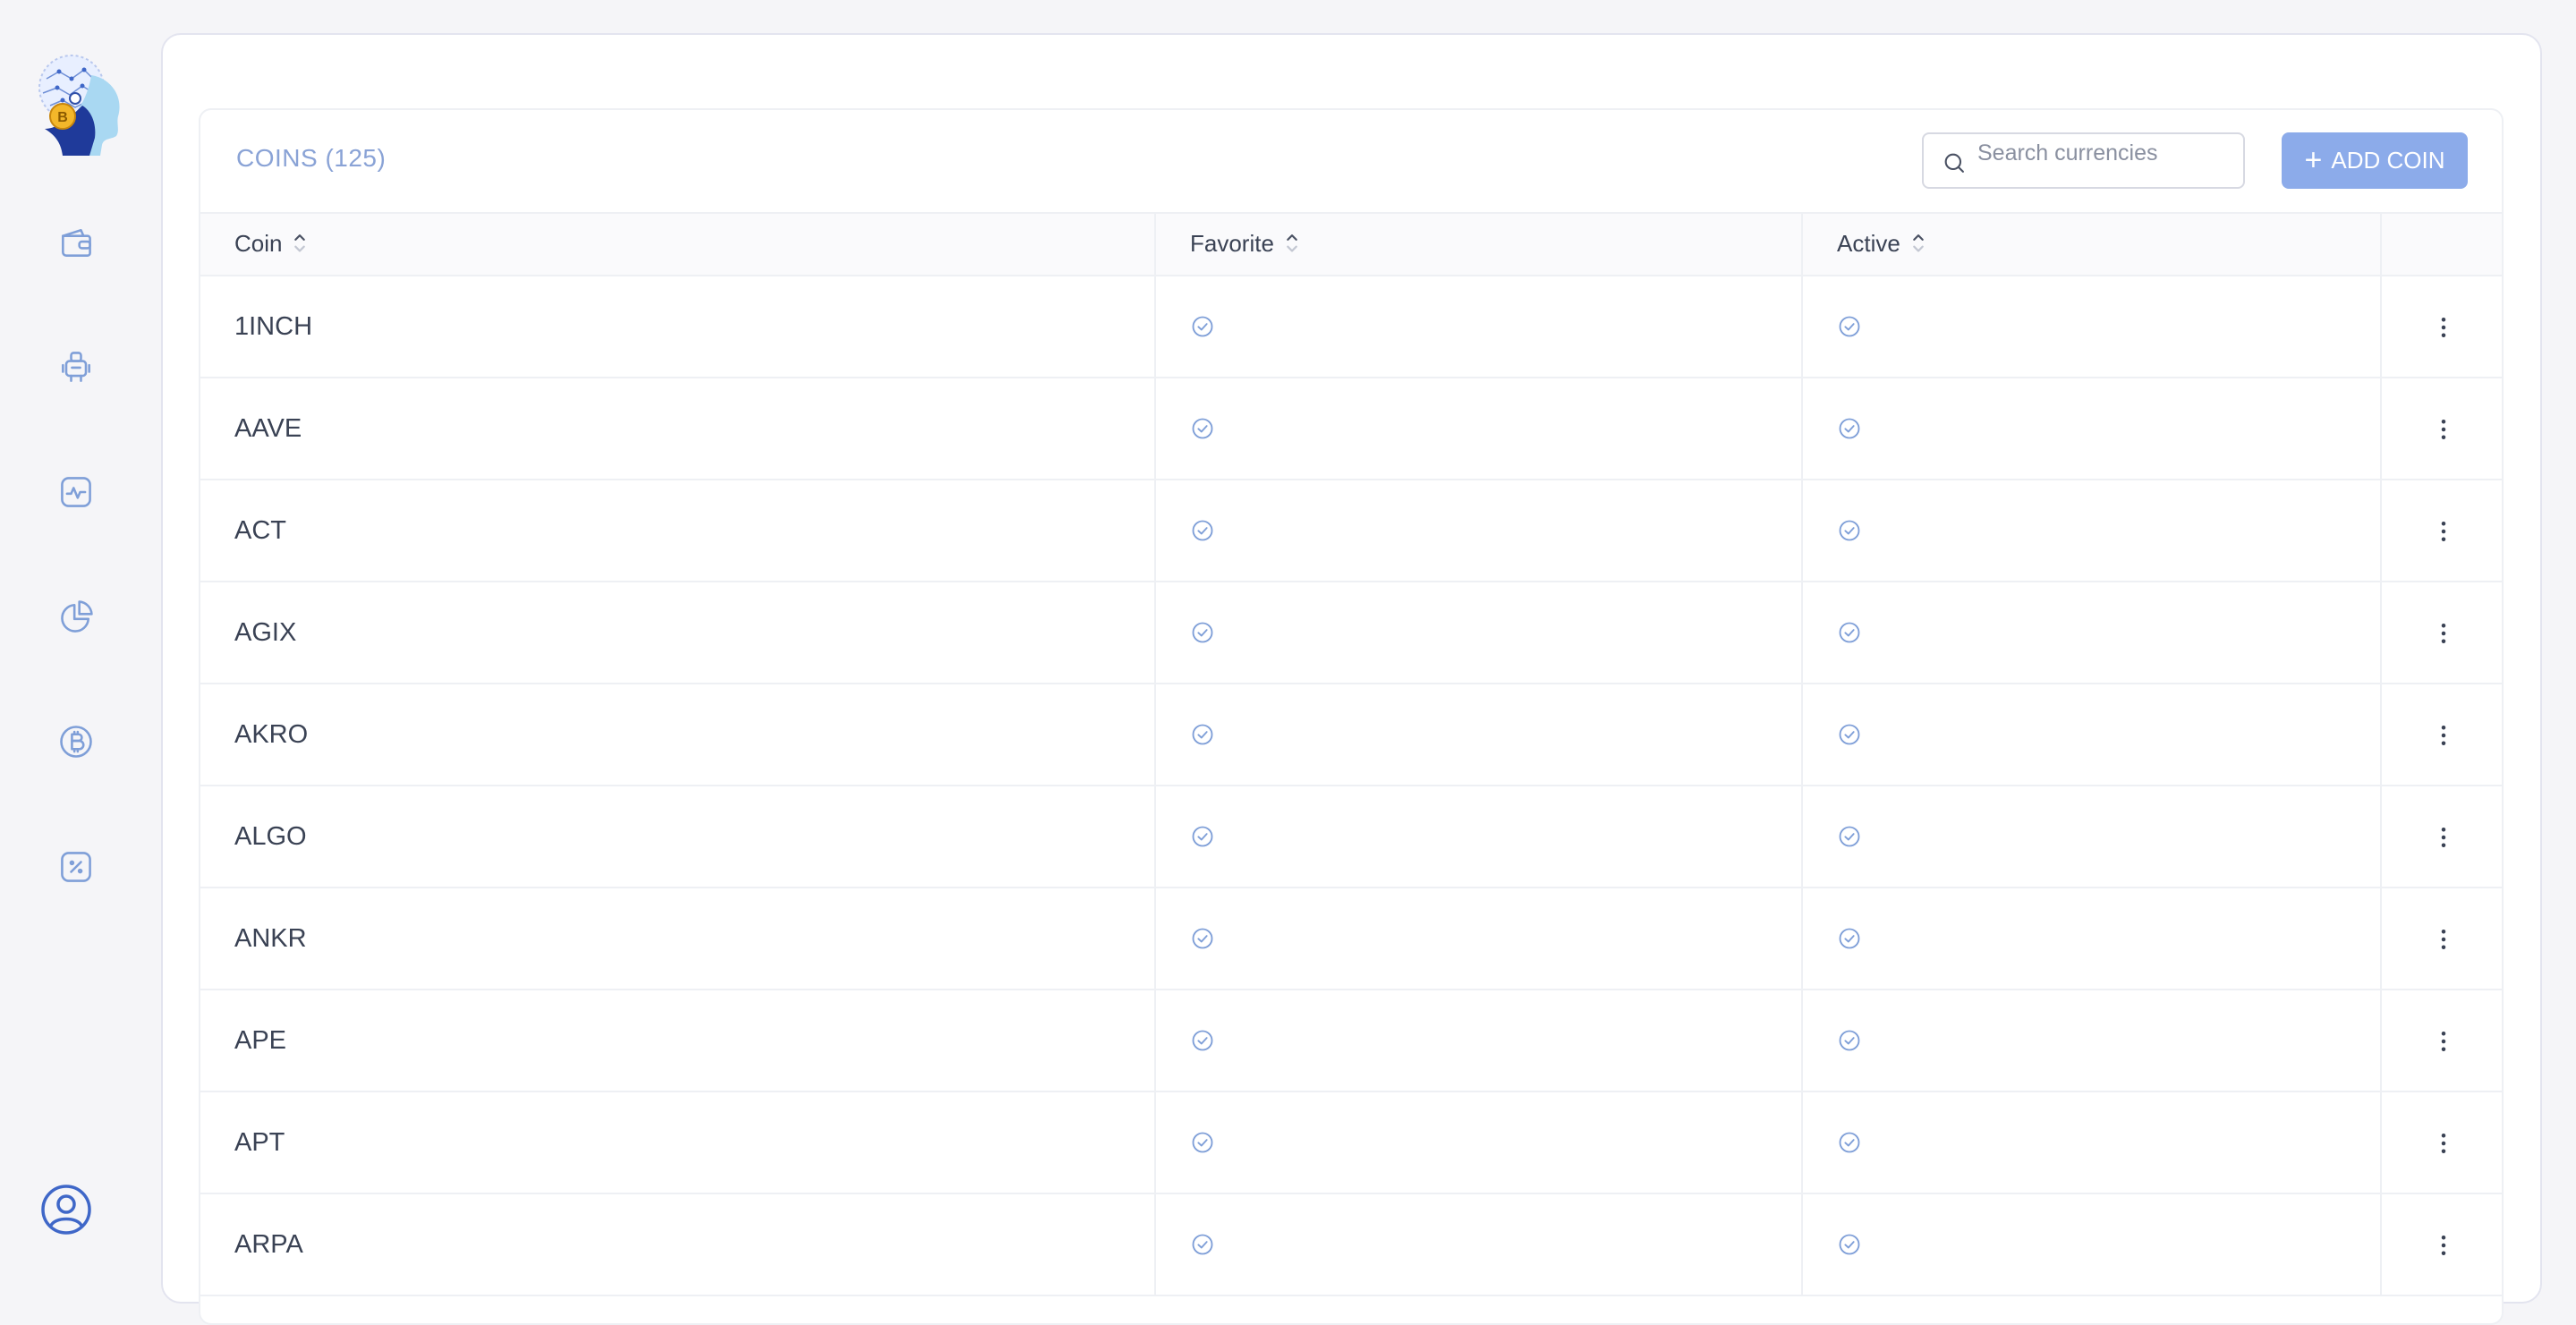 This screenshot has width=2576, height=1325. I want to click on table-row: ALGO, so click(1351, 837).